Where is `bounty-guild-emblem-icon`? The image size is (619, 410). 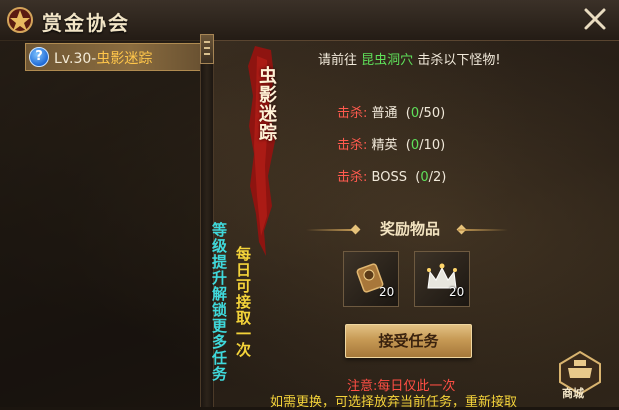 bounty-guild-emblem-icon is located at coordinates (20, 20).